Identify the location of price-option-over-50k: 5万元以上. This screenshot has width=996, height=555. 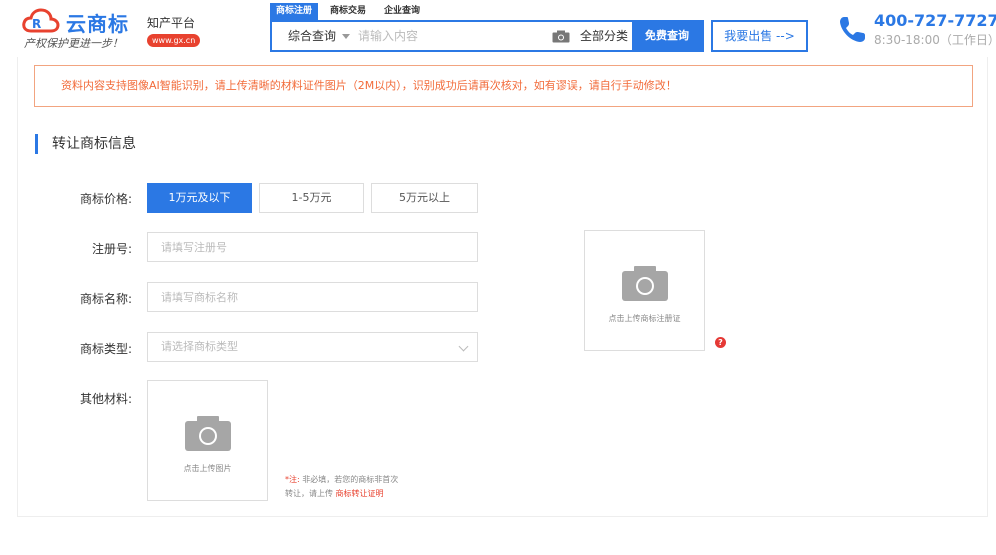
(424, 198).